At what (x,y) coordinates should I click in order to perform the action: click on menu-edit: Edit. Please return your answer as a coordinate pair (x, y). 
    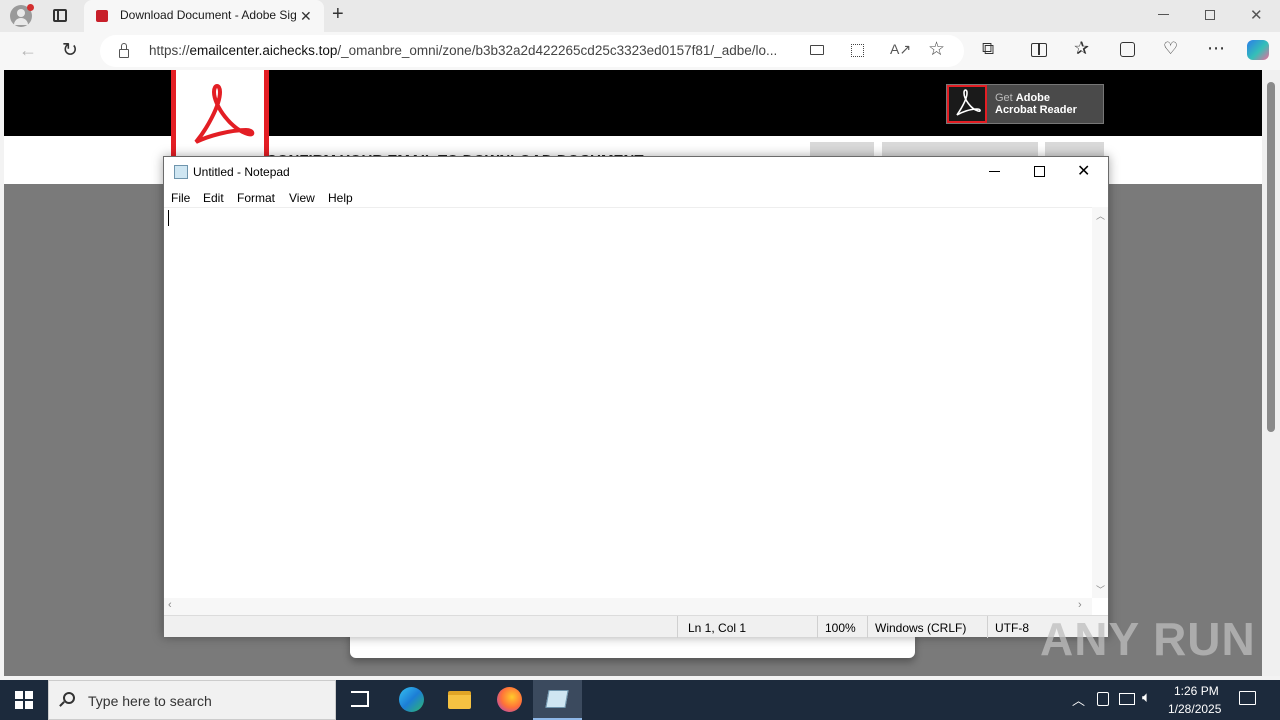
    Looking at the image, I should click on (213, 198).